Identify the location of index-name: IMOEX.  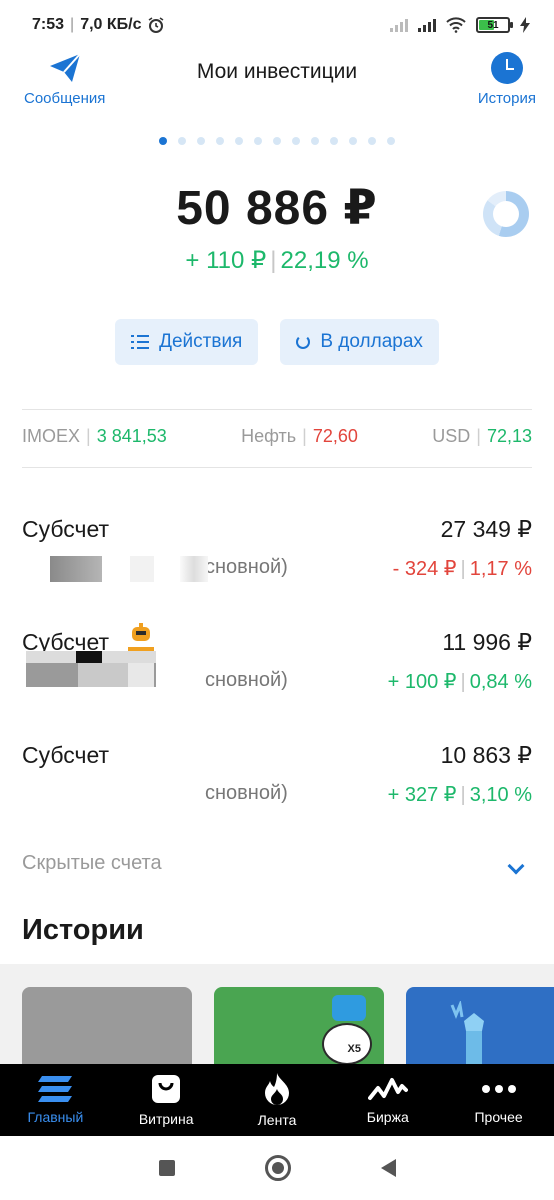
(51, 436).